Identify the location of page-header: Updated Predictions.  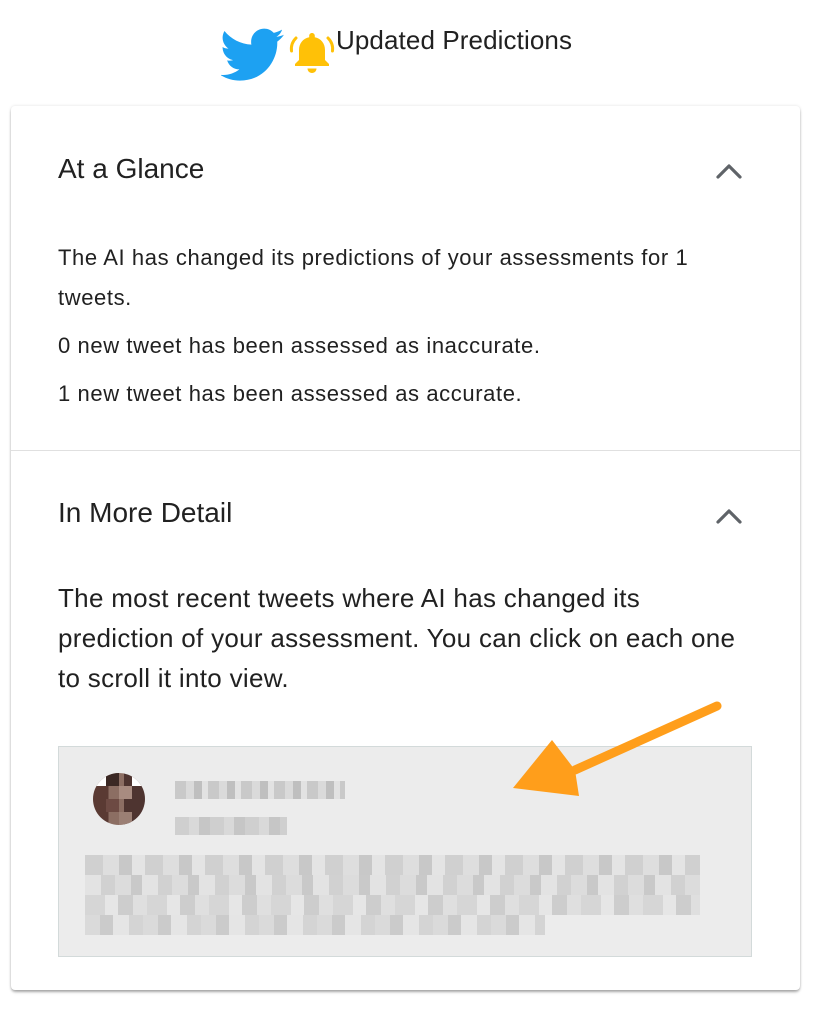
(407, 48).